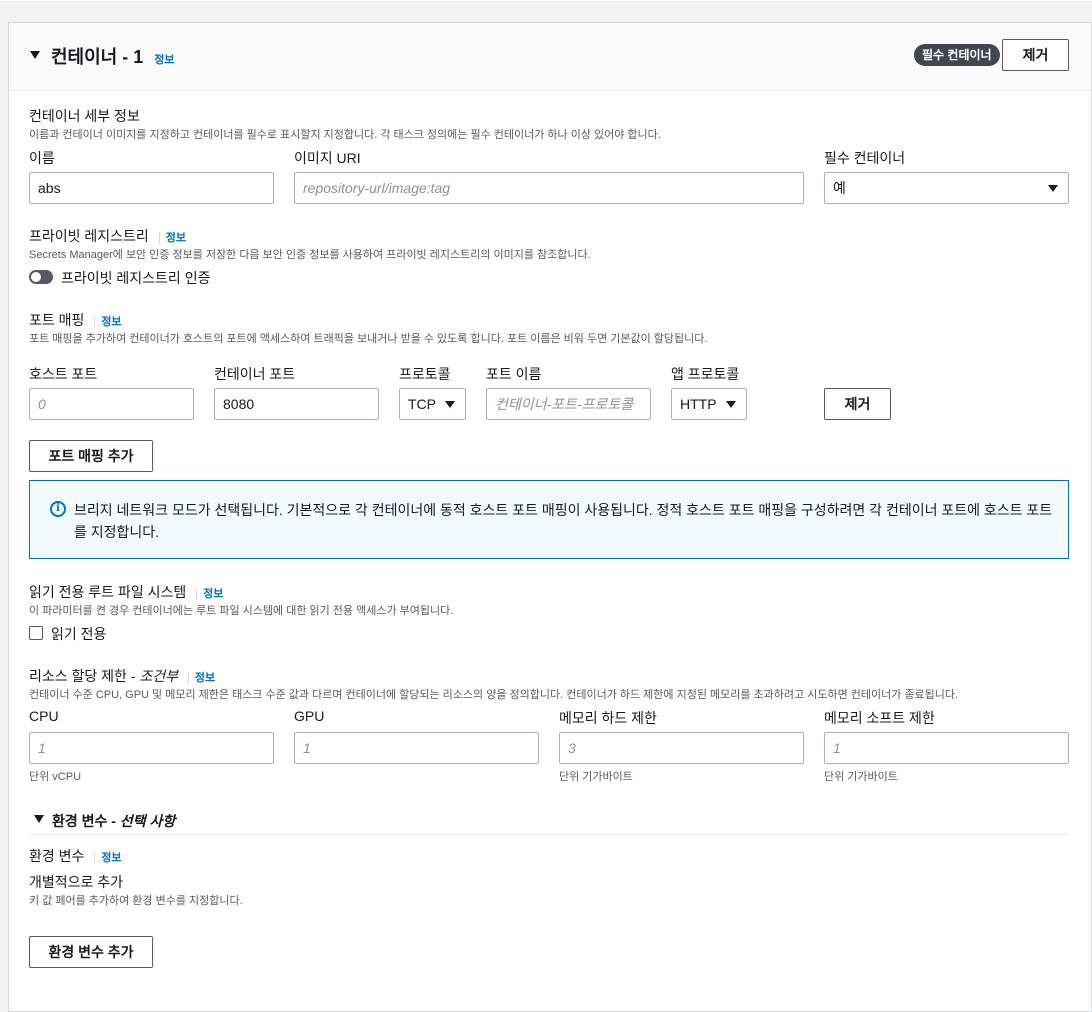 The width and height of the screenshot is (1092, 1012). Describe the element at coordinates (36, 277) in the screenshot. I see `toggle-knob` at that location.